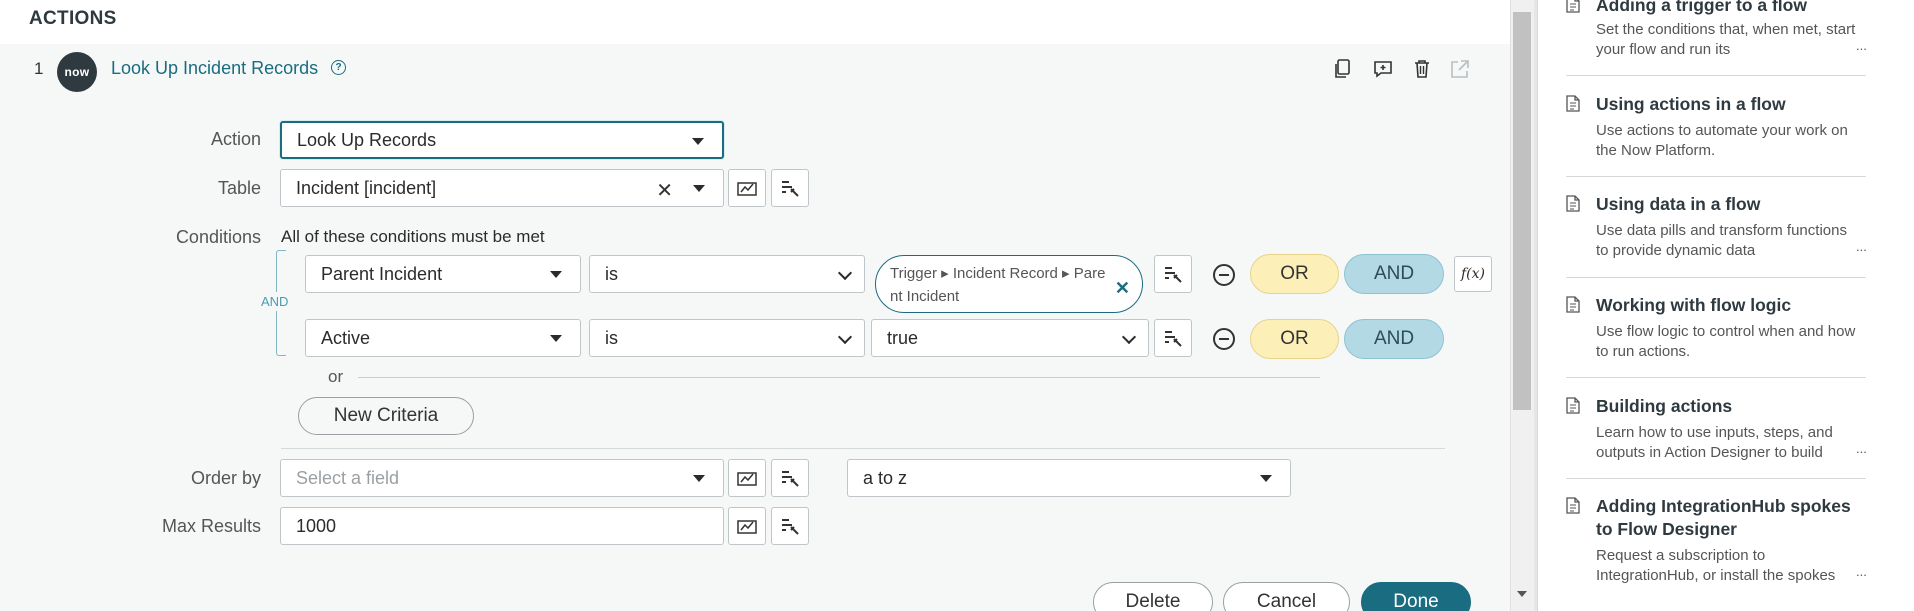 This screenshot has height=611, width=1914. Describe the element at coordinates (1522, 211) in the screenshot. I see `scrollbar-thumb` at that location.